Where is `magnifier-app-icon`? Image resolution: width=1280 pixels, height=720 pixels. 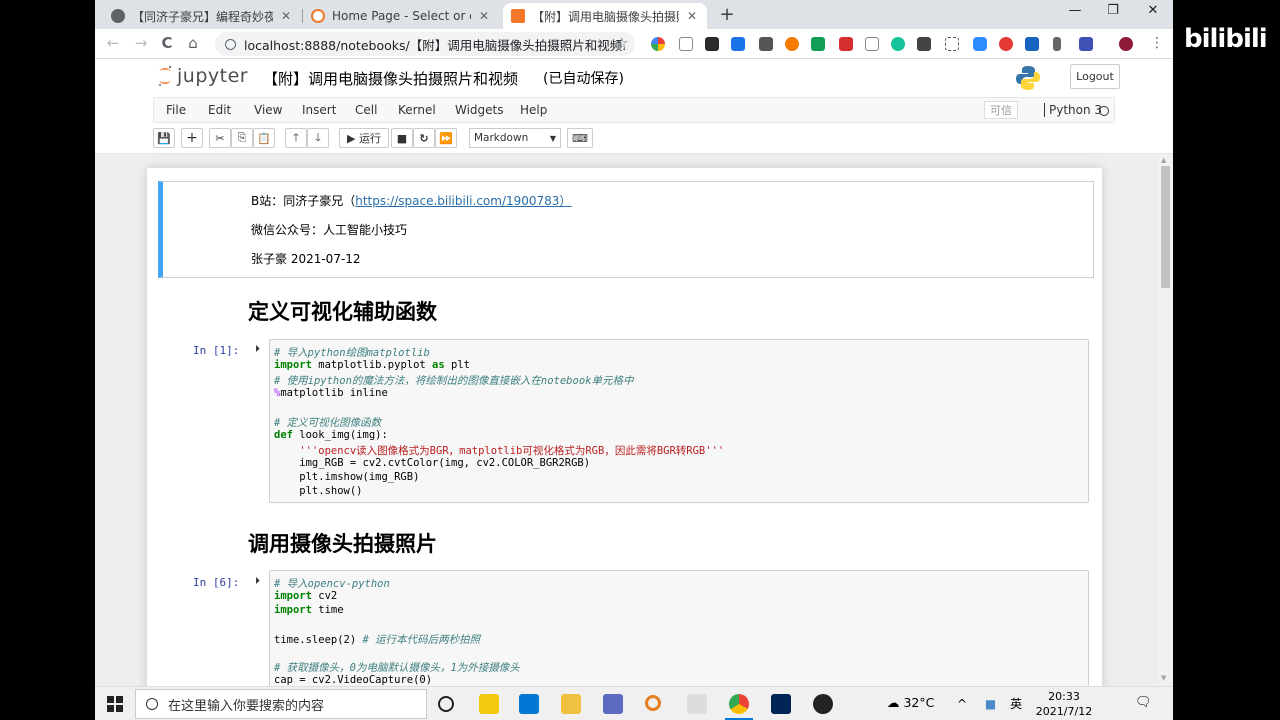
magnifier-app-icon is located at coordinates (653, 703).